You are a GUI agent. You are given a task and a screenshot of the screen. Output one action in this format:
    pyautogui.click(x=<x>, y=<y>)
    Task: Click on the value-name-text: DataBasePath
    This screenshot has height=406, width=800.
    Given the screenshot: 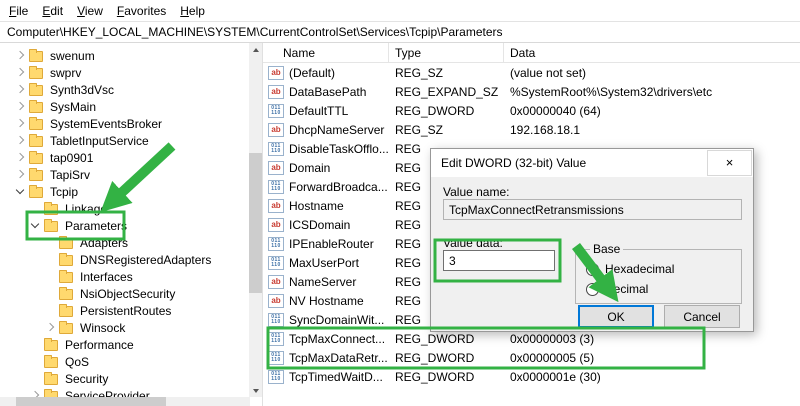 What is the action you would take?
    pyautogui.click(x=328, y=91)
    